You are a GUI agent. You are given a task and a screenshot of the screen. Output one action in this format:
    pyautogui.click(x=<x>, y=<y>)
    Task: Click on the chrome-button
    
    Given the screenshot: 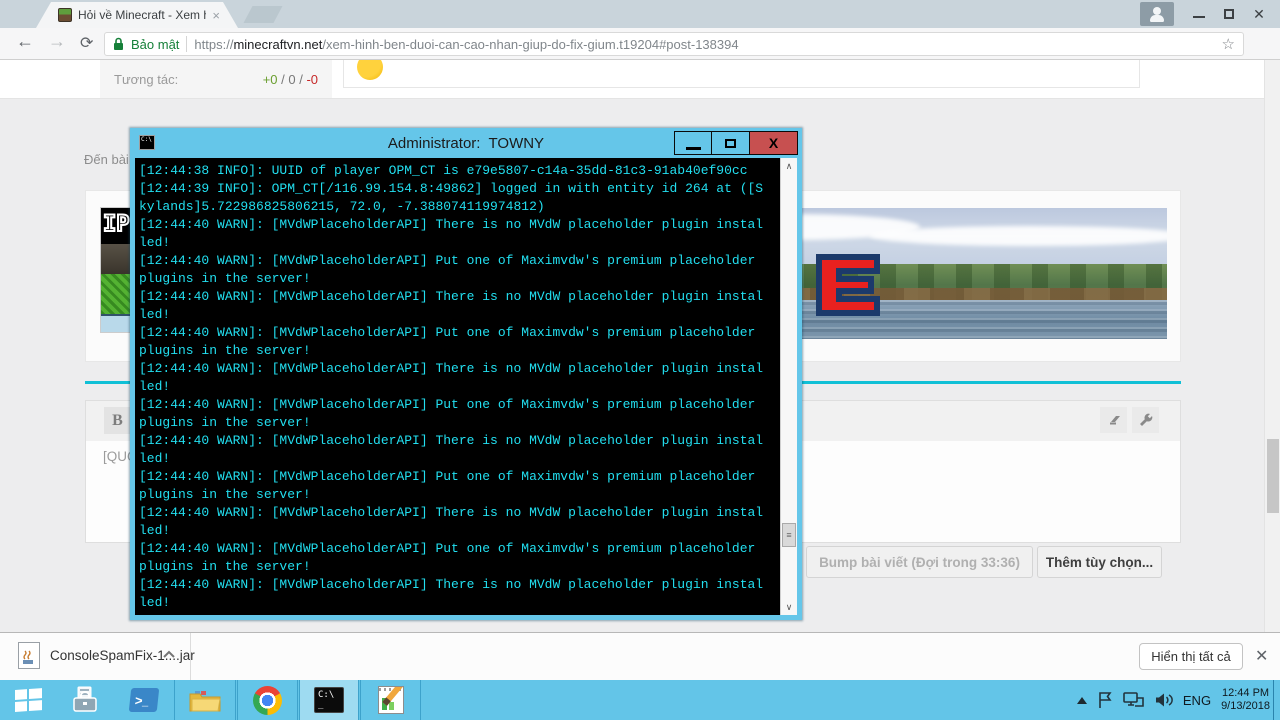 What is the action you would take?
    pyautogui.click(x=267, y=700)
    